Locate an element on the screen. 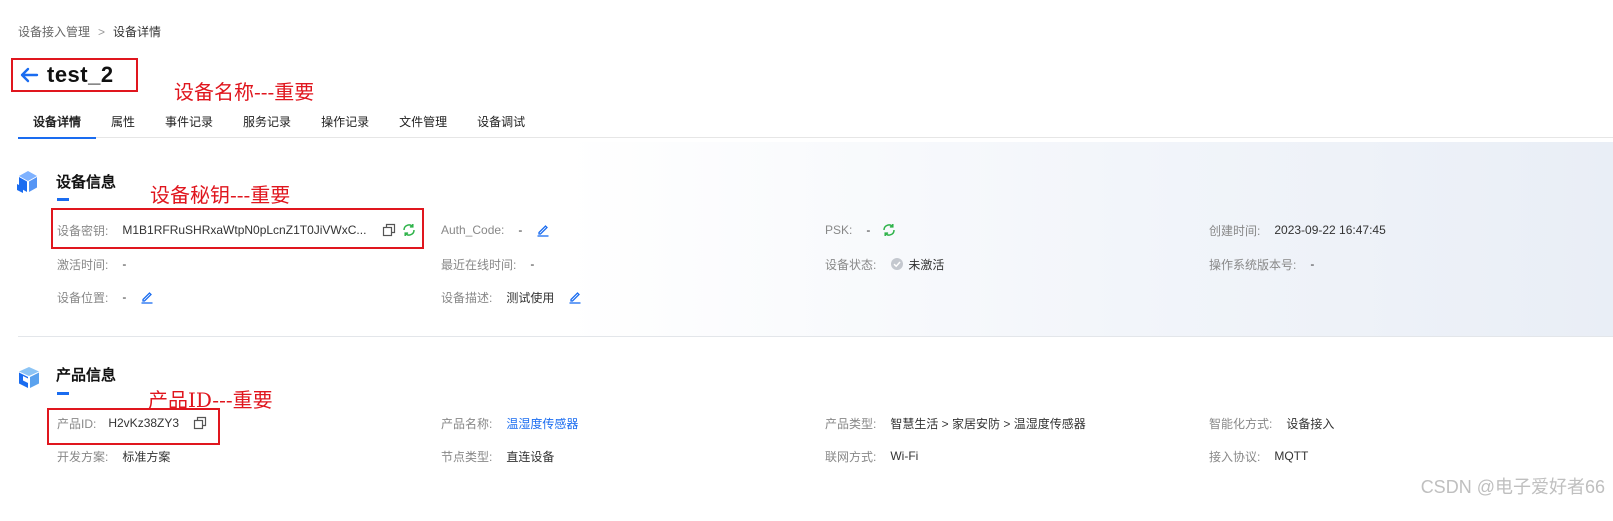 The width and height of the screenshot is (1613, 521). watermark-text: CSDN @电子爱好者66 is located at coordinates (1512, 487).